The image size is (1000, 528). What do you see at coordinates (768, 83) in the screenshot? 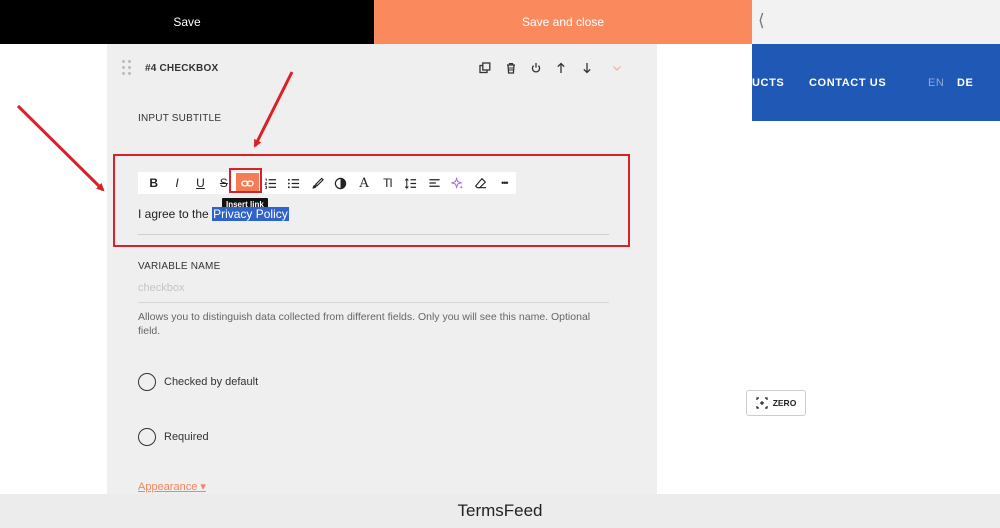
I see `nav-link-products: UCTS` at bounding box center [768, 83].